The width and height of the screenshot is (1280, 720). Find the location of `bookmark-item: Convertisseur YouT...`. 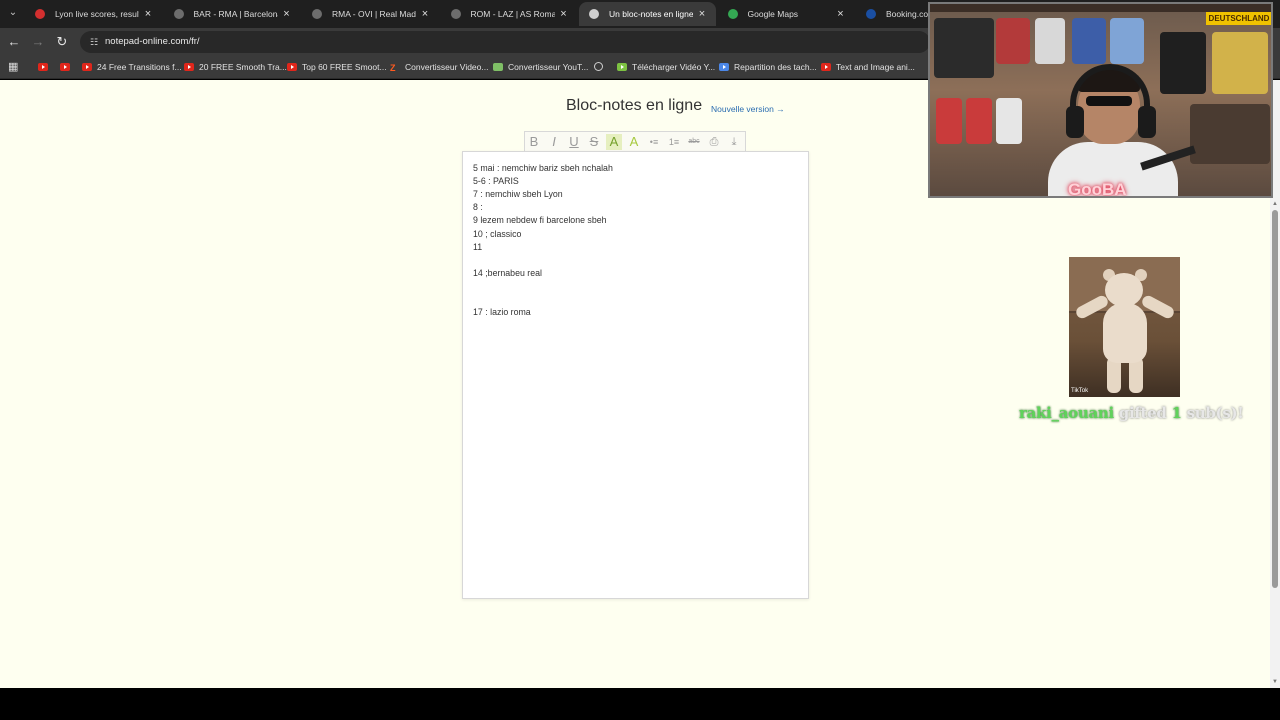

bookmark-item: Convertisseur YouT... is located at coordinates (540, 67).